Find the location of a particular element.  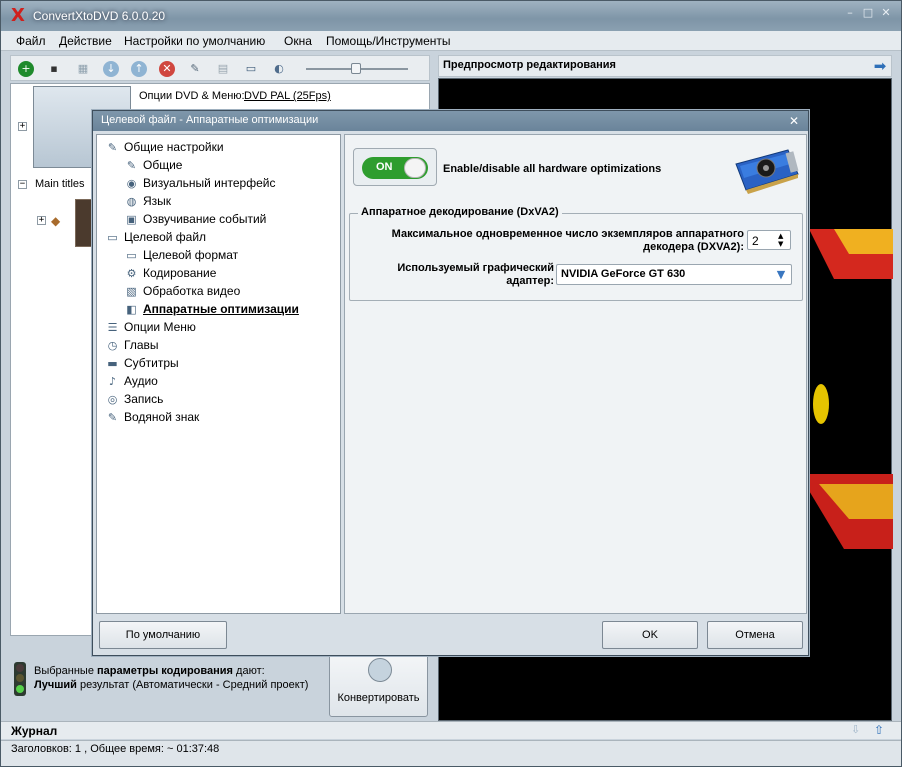

tools-icon: ✎ is located at coordinates (195, 69).